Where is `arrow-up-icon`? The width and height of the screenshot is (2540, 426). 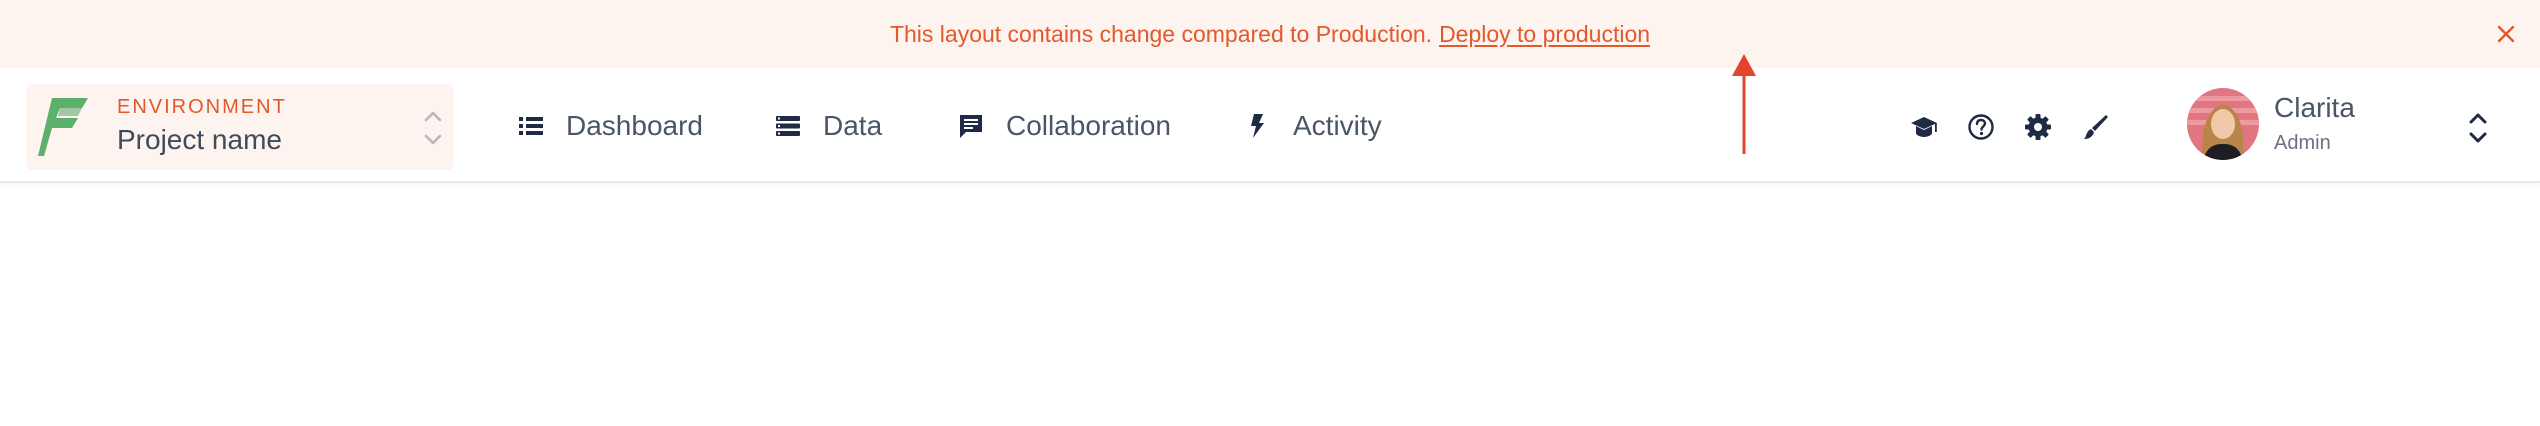 arrow-up-icon is located at coordinates (1744, 104).